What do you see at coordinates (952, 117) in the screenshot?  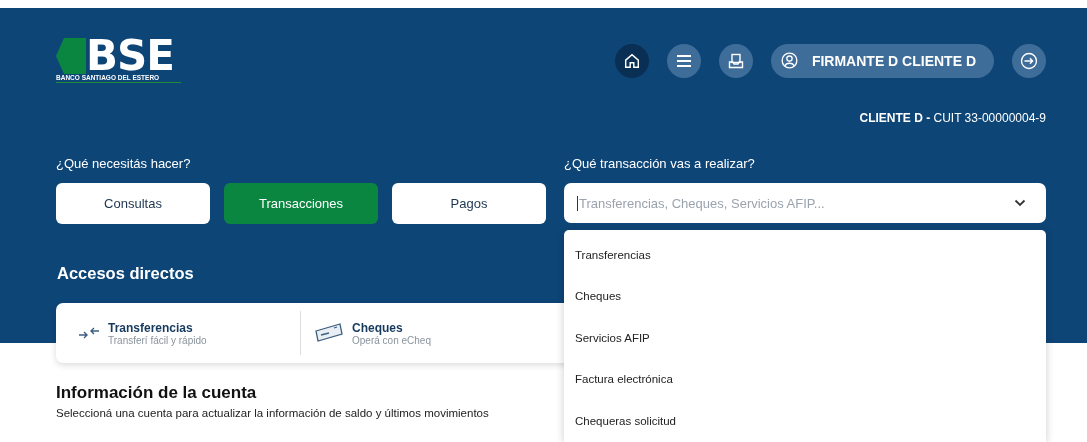 I see `client-info: CLIENTE D - CUIT 33-00000004-9` at bounding box center [952, 117].